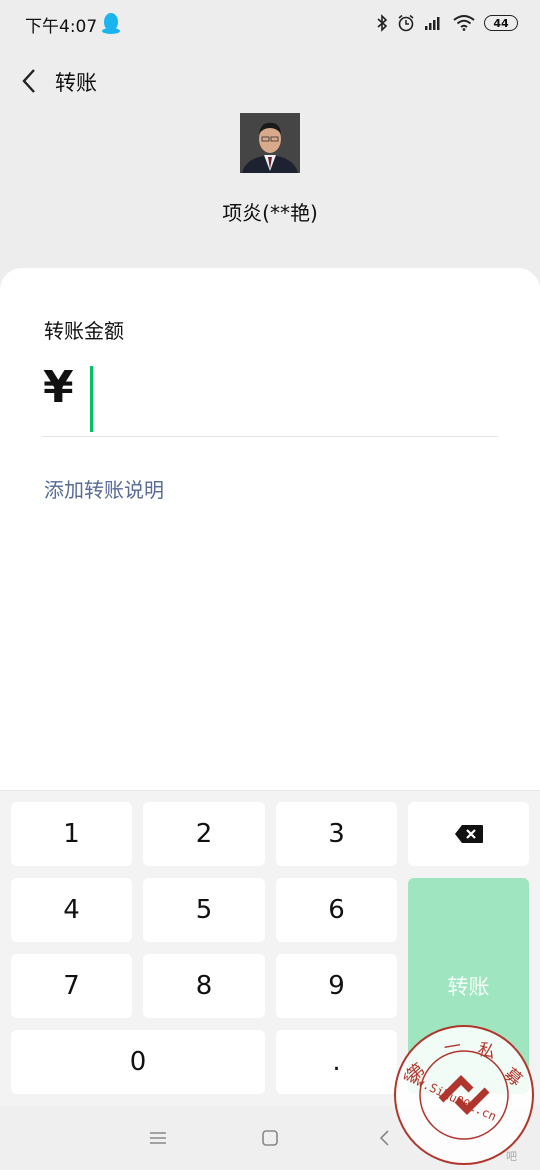 This screenshot has width=540, height=1170. Describe the element at coordinates (204, 834) in the screenshot. I see `key-2: 2` at that location.